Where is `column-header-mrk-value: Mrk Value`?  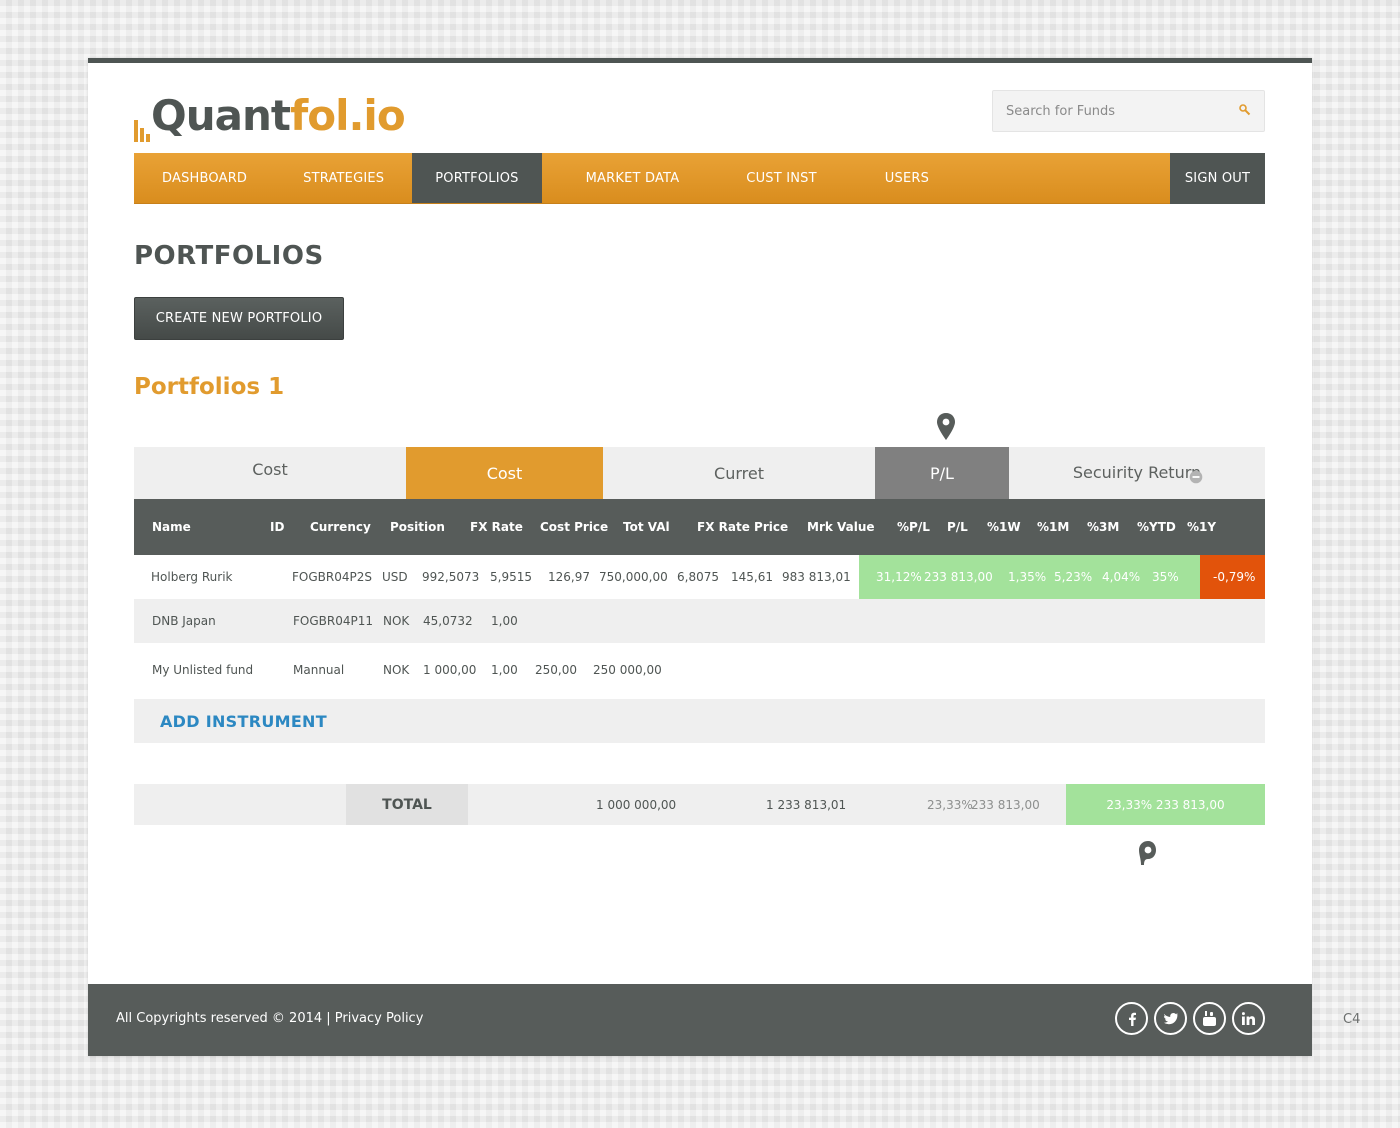 column-header-mrk-value: Mrk Value is located at coordinates (841, 527).